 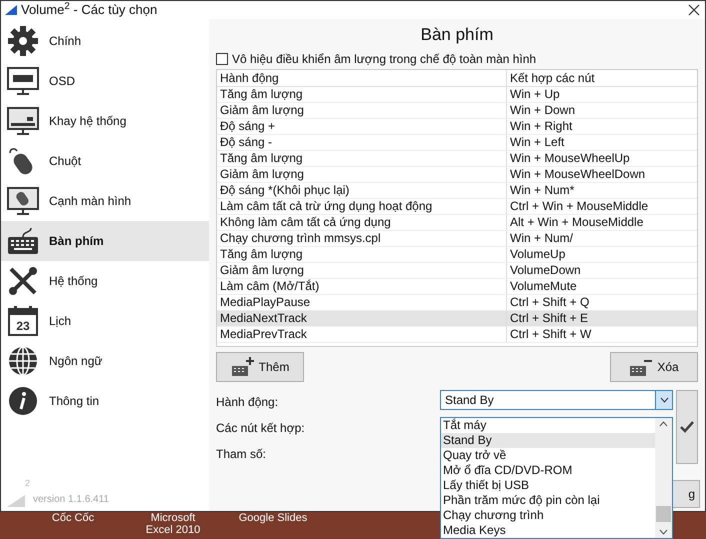 I want to click on add-button: Thêm, so click(x=260, y=367).